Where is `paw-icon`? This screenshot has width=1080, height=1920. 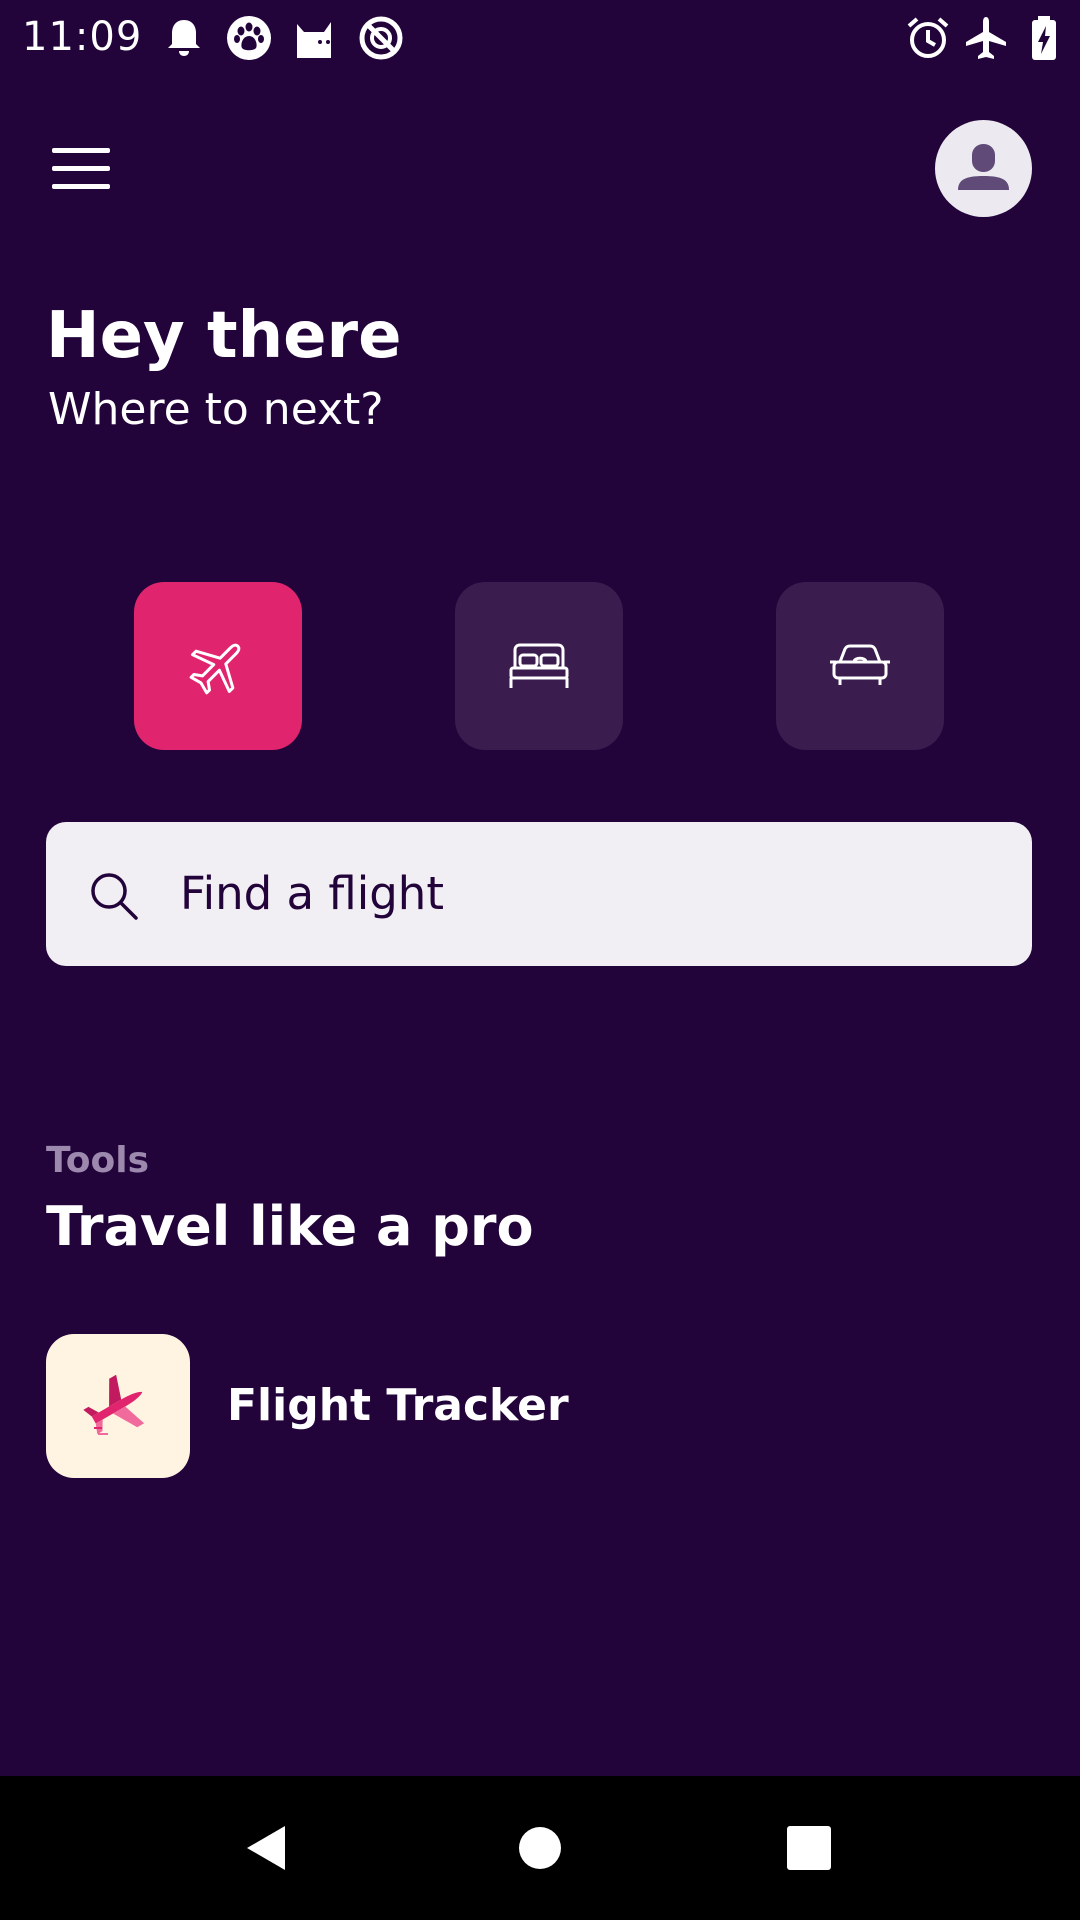
paw-icon is located at coordinates (249, 38).